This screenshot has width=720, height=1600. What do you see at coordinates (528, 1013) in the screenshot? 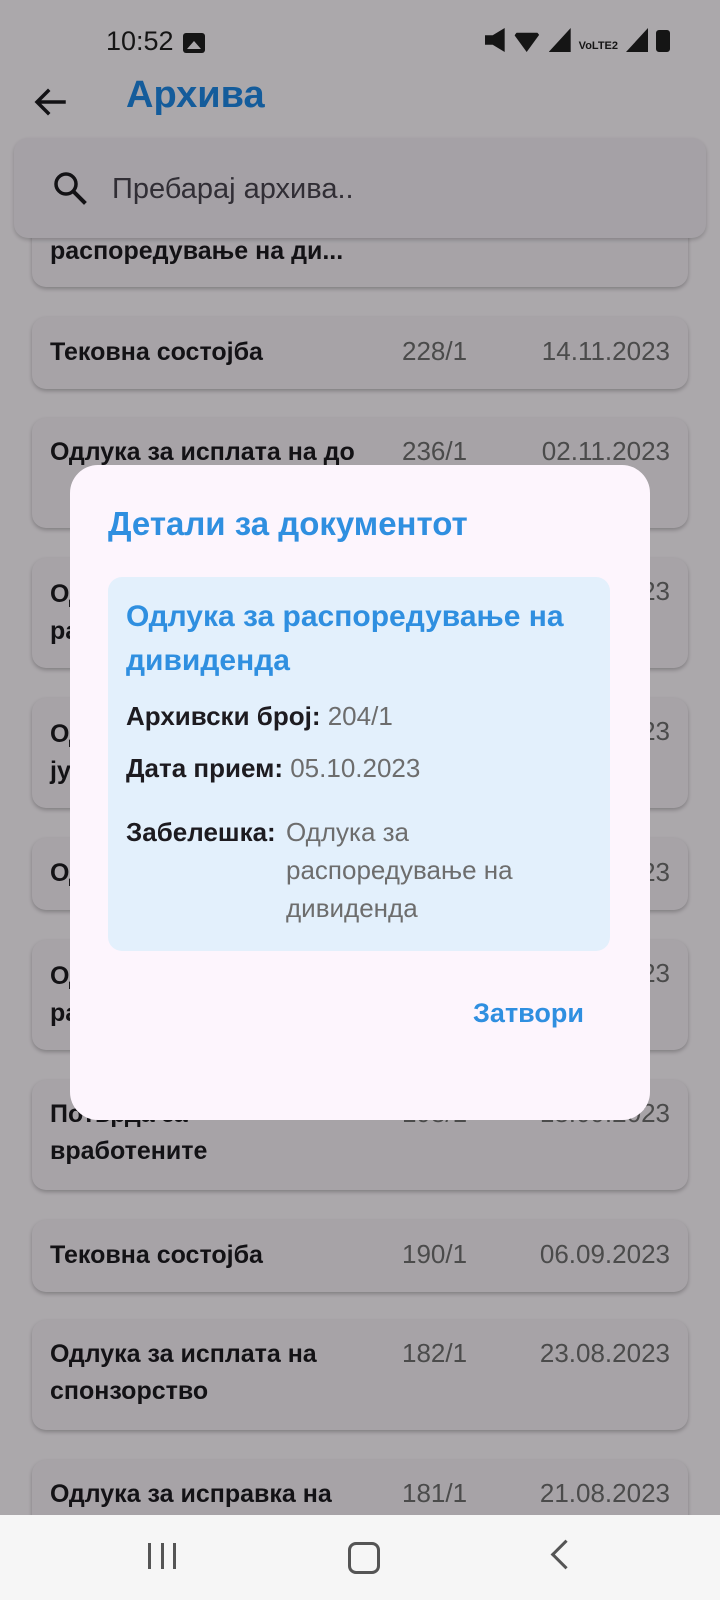
I see `close-button: Затвори` at bounding box center [528, 1013].